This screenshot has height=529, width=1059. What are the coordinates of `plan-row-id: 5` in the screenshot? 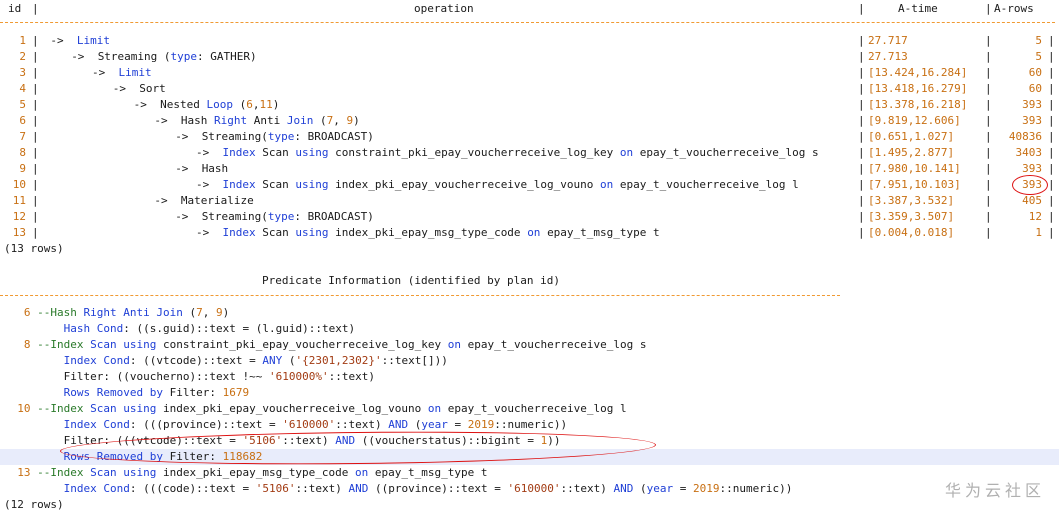 It's located at (22, 104).